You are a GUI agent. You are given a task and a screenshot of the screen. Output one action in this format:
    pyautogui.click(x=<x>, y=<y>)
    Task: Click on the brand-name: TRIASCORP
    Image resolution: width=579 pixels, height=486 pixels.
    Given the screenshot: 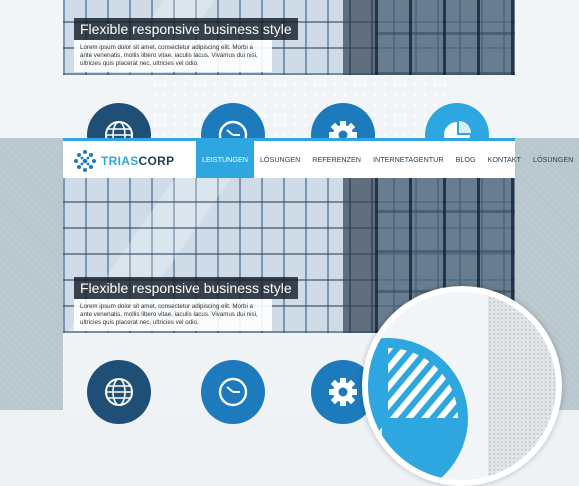 What is the action you would take?
    pyautogui.click(x=137, y=161)
    